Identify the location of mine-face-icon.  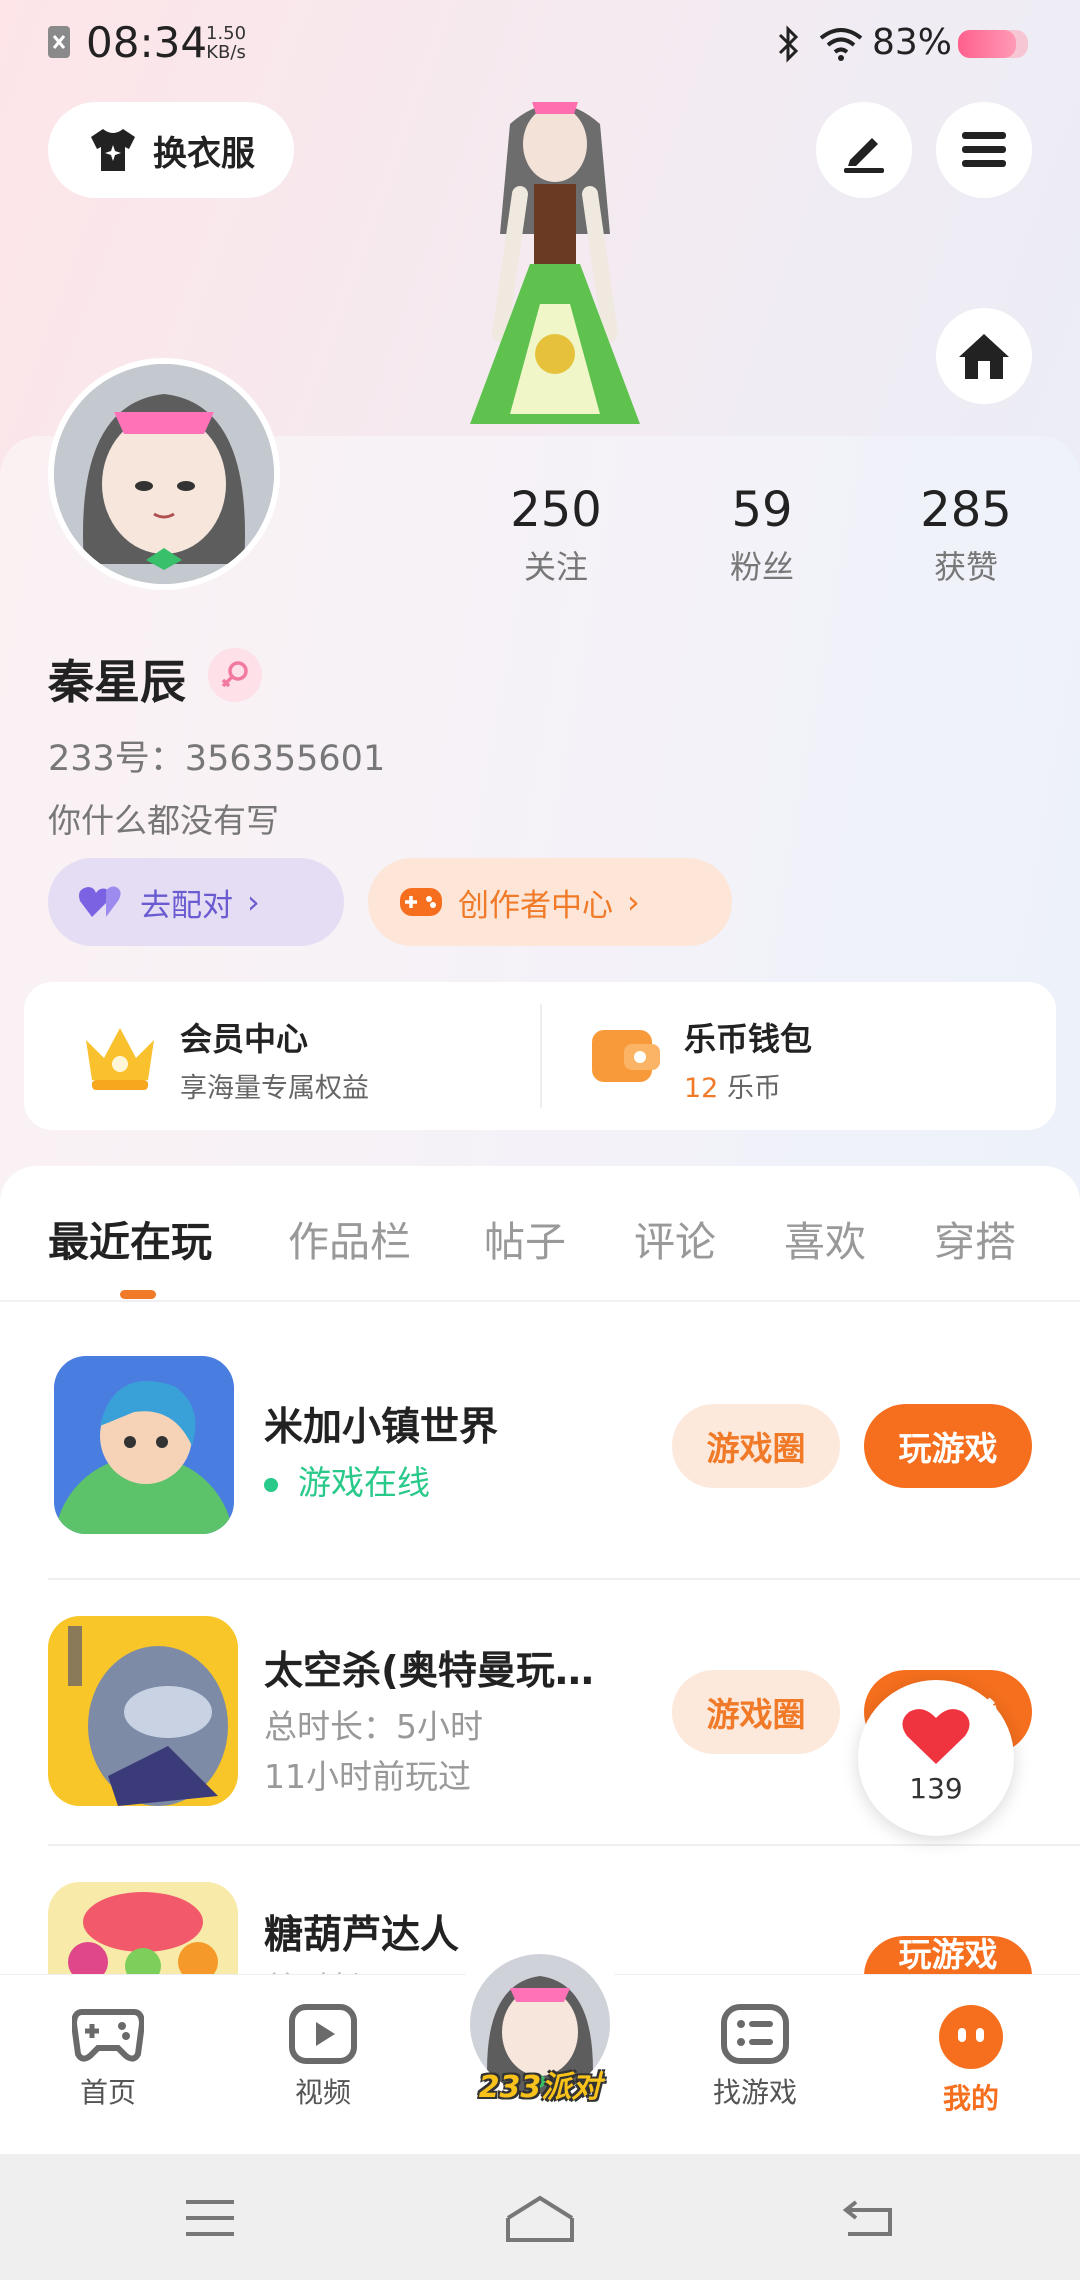
(971, 2037).